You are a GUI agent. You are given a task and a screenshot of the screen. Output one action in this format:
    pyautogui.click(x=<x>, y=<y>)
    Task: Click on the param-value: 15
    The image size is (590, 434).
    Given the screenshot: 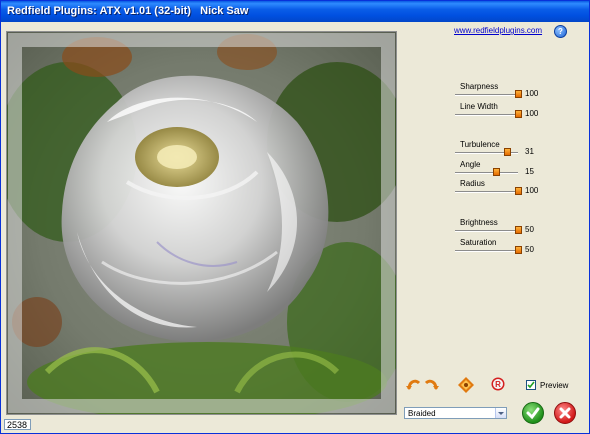 What is the action you would take?
    pyautogui.click(x=529, y=171)
    